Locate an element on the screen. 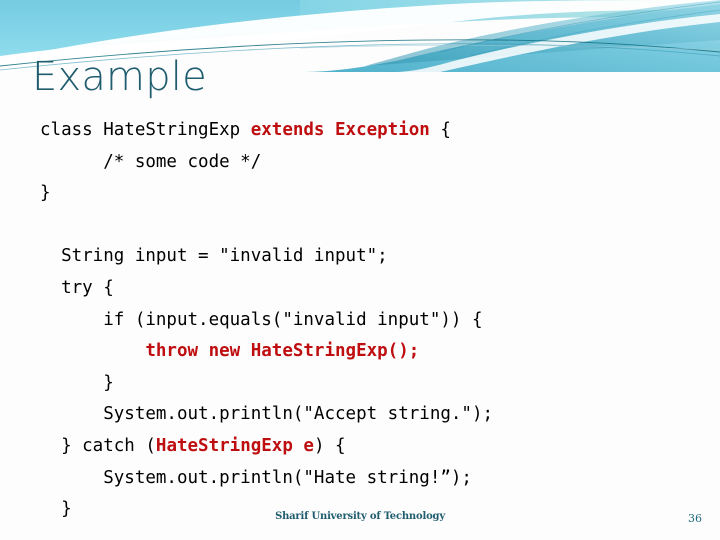 Image resolution: width=720 pixels, height=540 pixels. code-segment: if (input.equals("invalid input")) { is located at coordinates (261, 319).